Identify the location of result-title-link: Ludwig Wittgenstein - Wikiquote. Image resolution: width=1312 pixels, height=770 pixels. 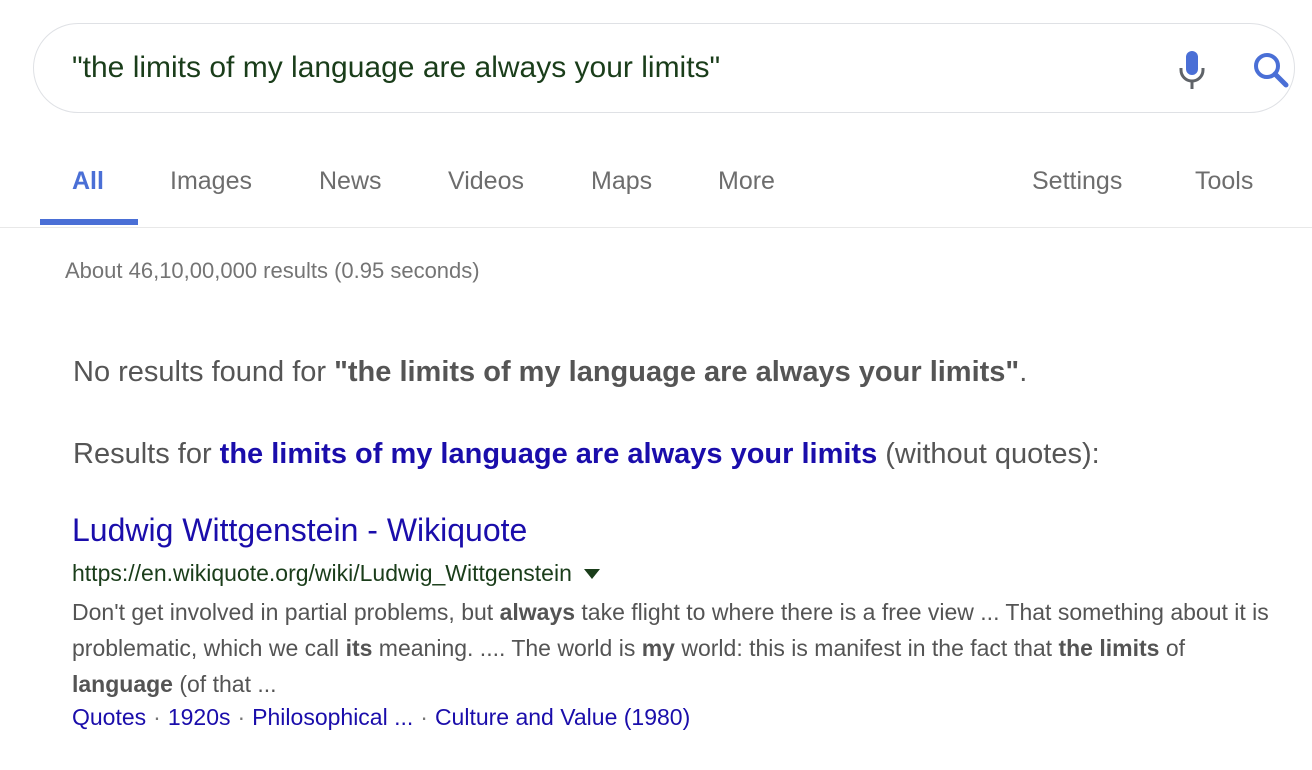
(299, 530).